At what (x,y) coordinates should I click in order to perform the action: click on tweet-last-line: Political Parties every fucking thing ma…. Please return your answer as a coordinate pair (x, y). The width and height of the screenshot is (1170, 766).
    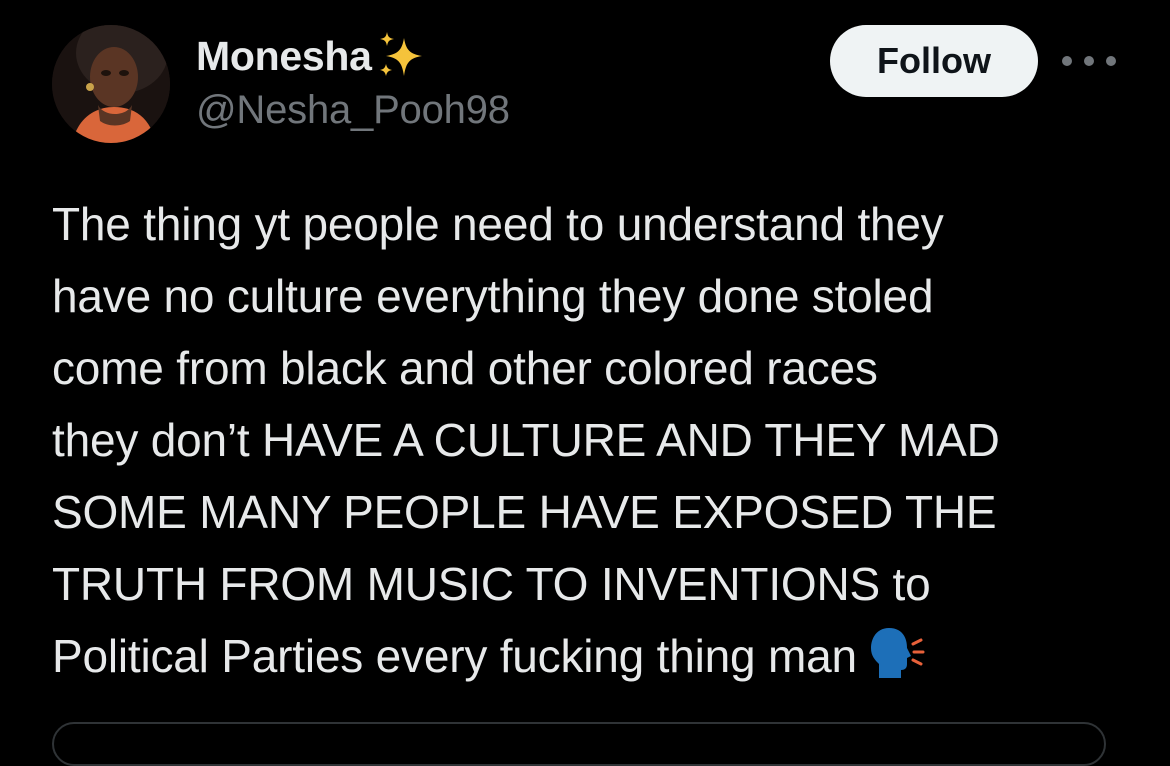
    Looking at the image, I should click on (597, 656).